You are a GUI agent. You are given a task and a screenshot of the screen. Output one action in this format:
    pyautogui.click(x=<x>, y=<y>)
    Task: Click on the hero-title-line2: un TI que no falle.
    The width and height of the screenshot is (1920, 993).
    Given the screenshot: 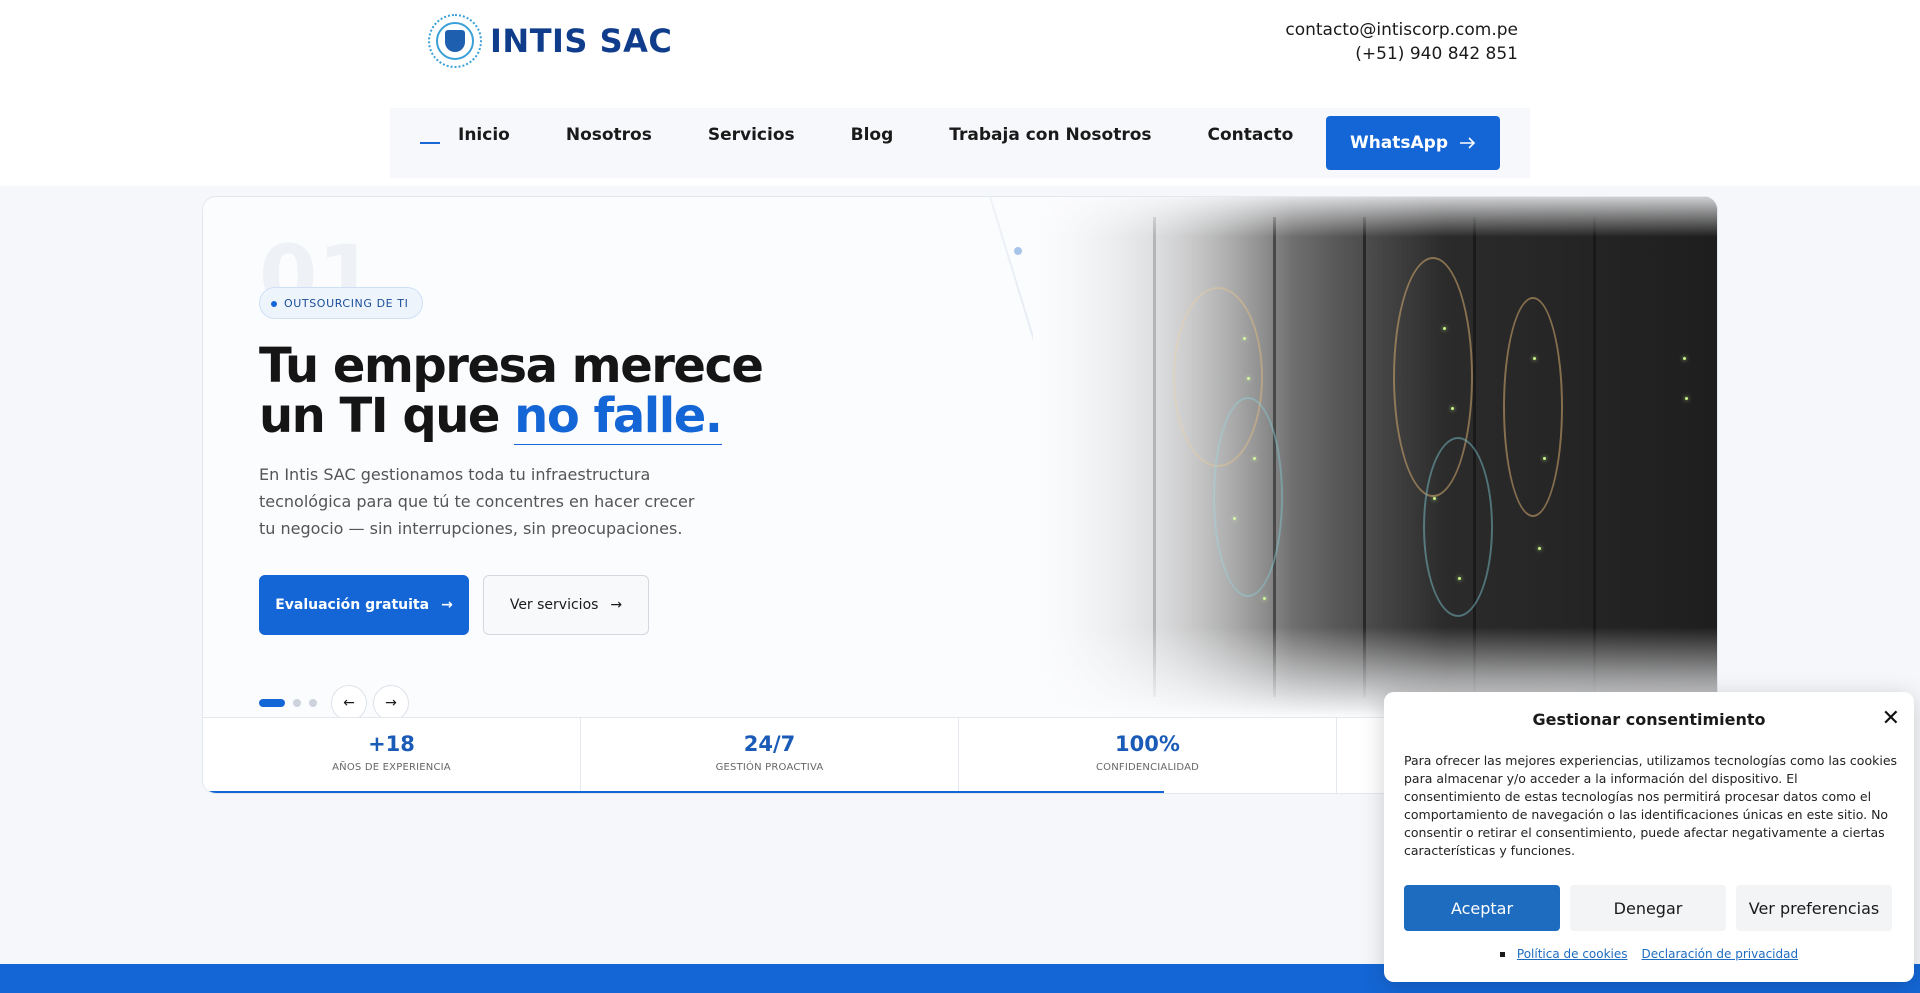 What is the action you would take?
    pyautogui.click(x=559, y=416)
    